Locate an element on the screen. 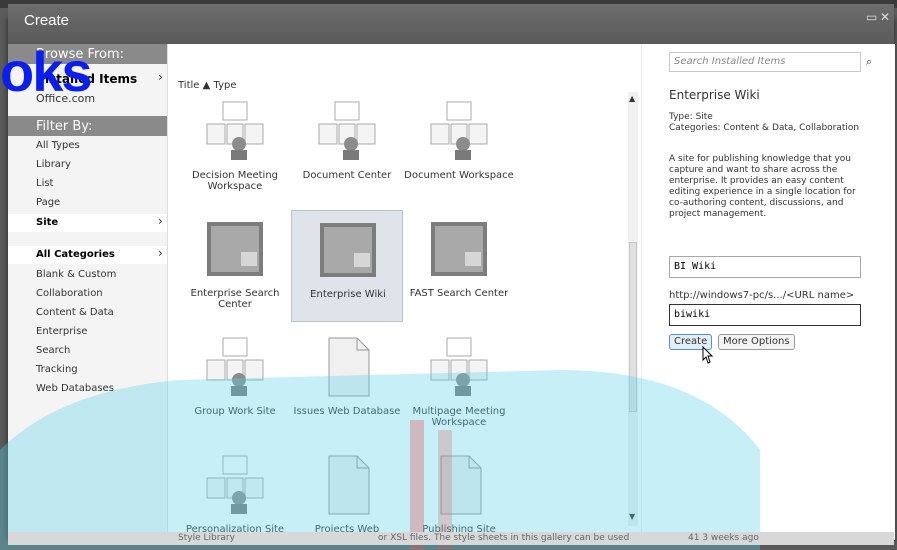 This screenshot has width=897, height=550. template-tile-label: Issues Web Database is located at coordinates (347, 411).